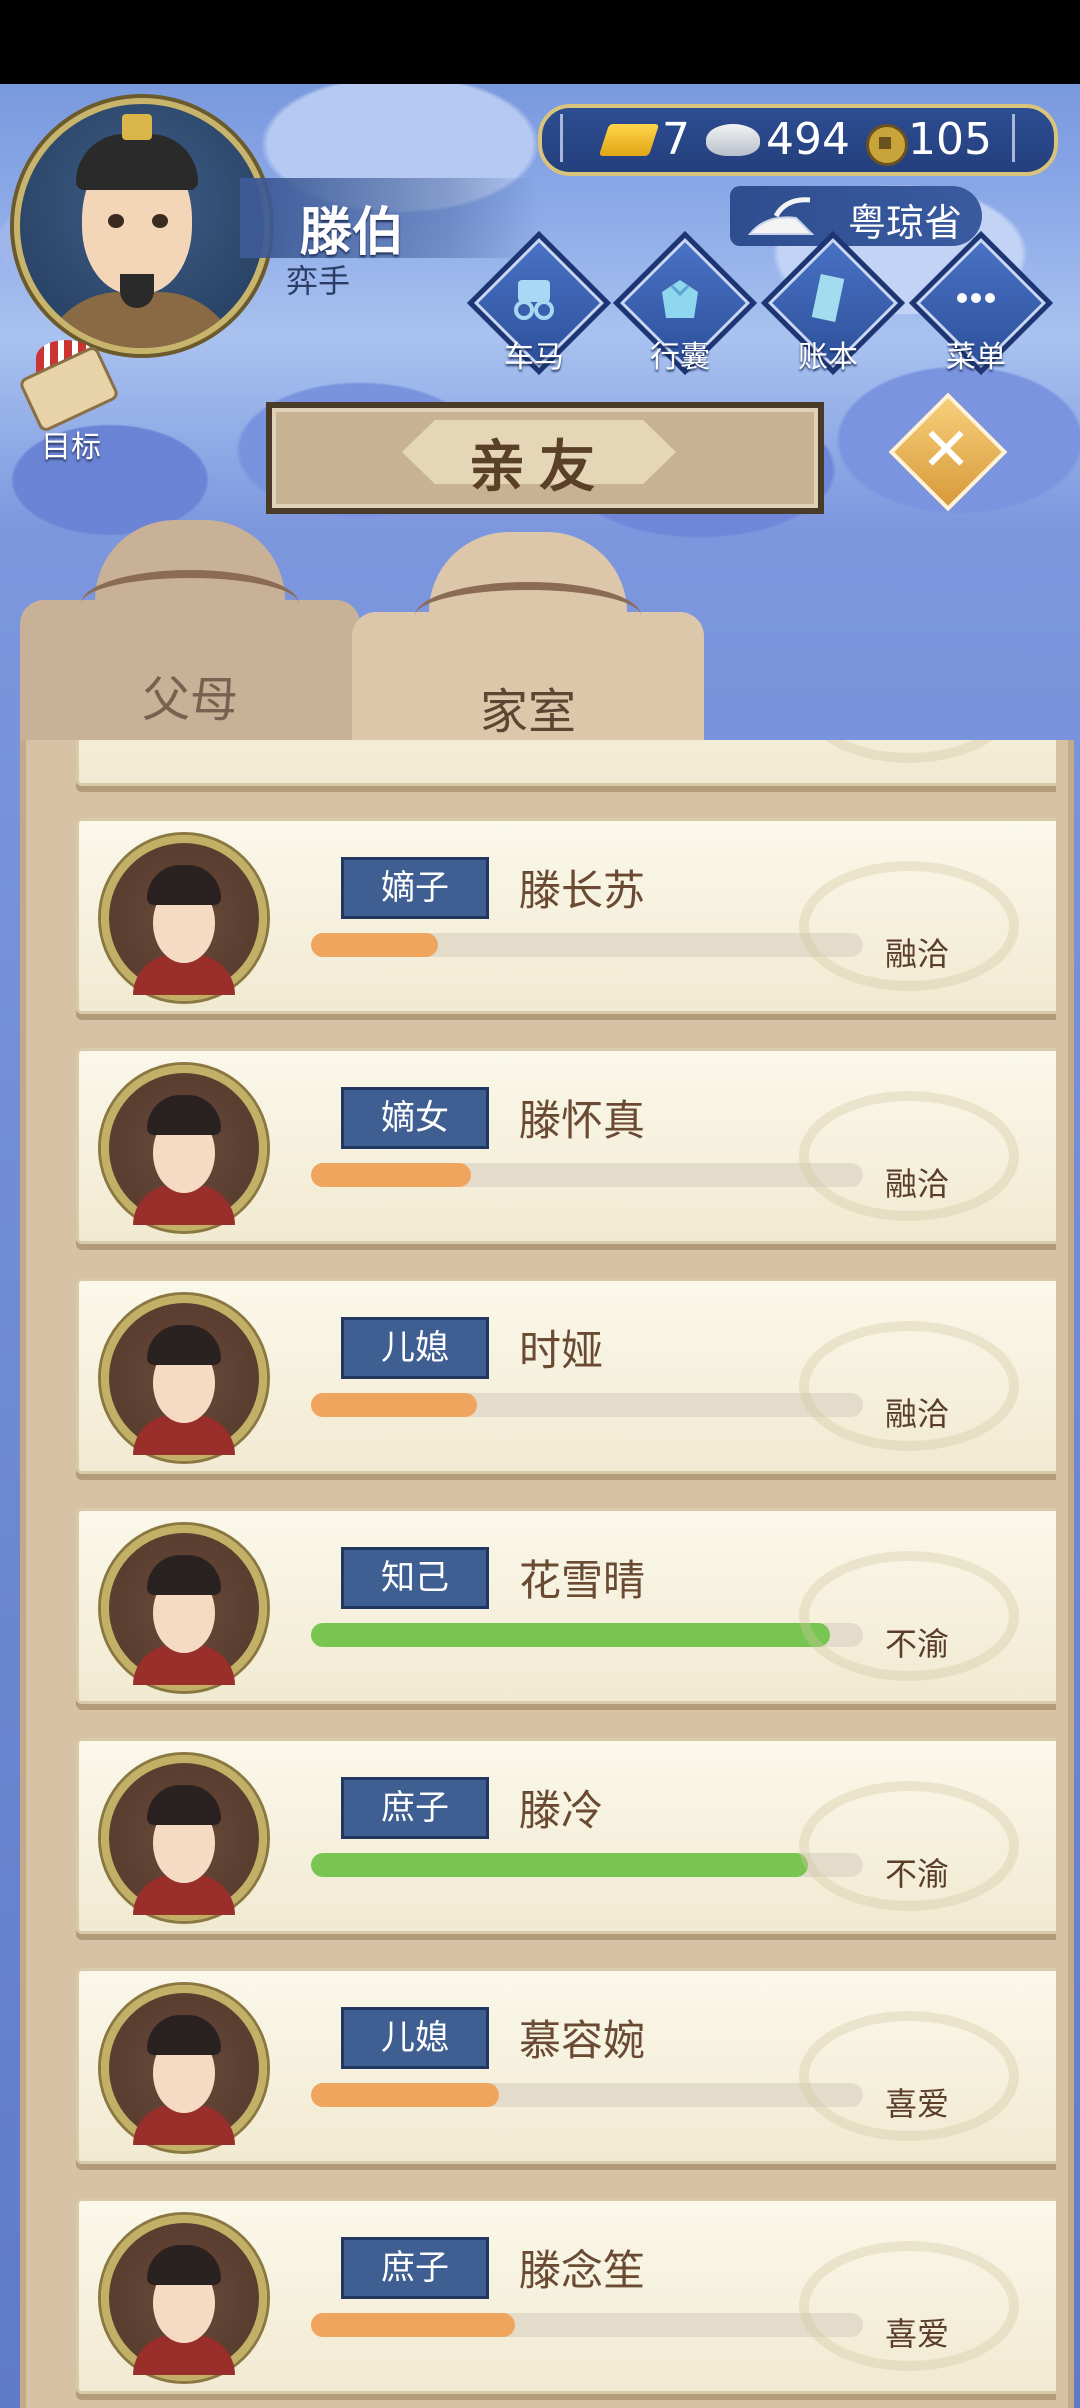 The image size is (1080, 2408). Describe the element at coordinates (566, 1146) in the screenshot. I see `list-item: 嫡女 滕怀真融洽` at that location.